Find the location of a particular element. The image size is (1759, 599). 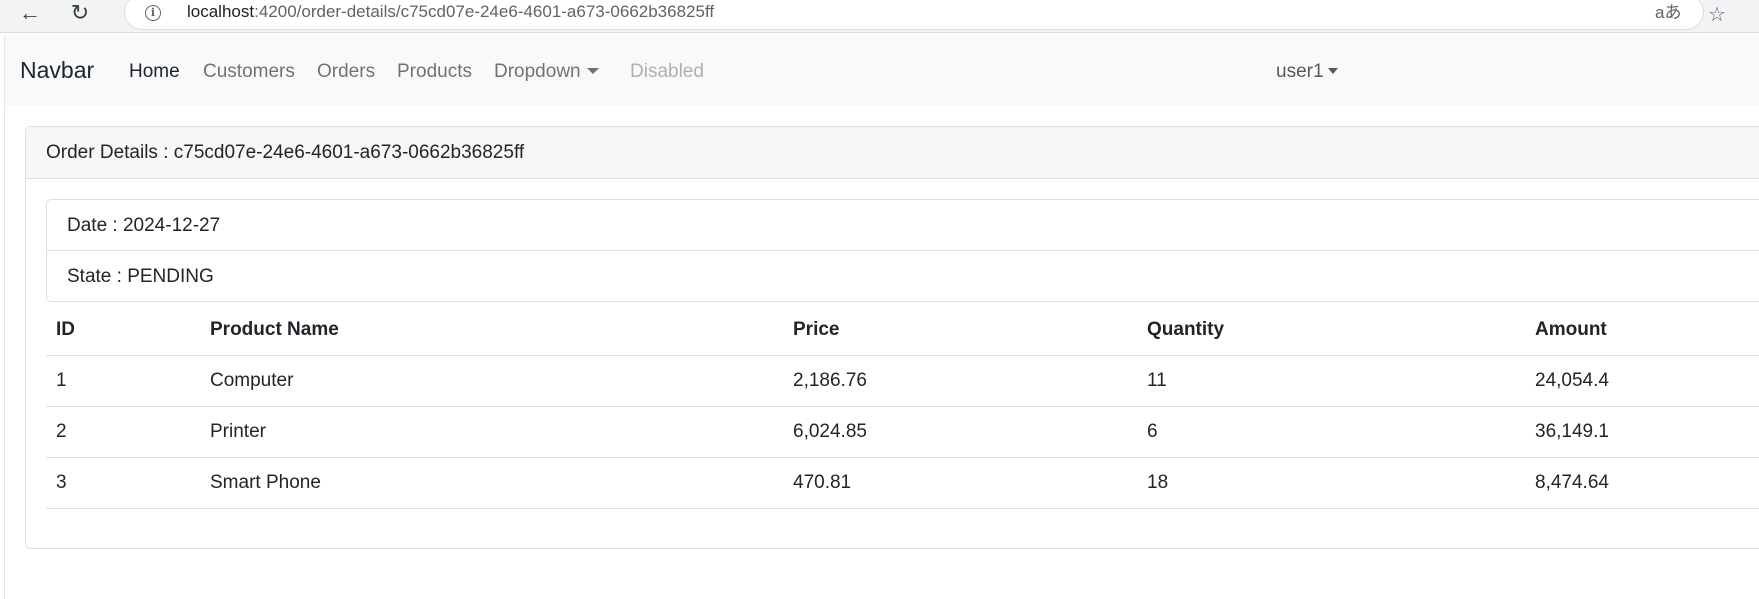

cell-id: 2 is located at coordinates (123, 432).